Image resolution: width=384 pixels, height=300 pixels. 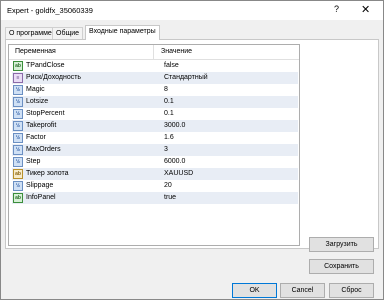 What do you see at coordinates (170, 197) in the screenshot?
I see `parameter-value: true` at bounding box center [170, 197].